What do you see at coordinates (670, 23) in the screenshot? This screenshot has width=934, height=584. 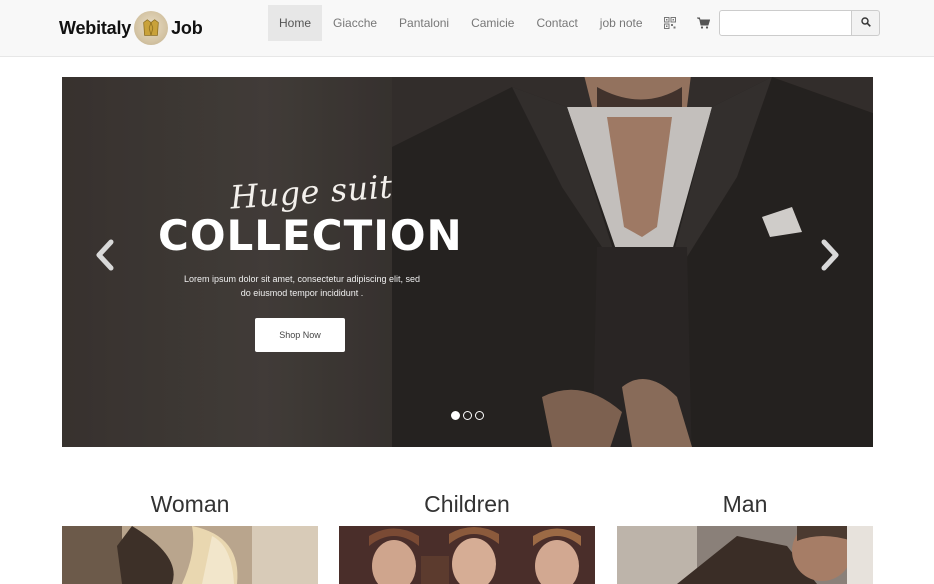 I see `qrcode-icon` at bounding box center [670, 23].